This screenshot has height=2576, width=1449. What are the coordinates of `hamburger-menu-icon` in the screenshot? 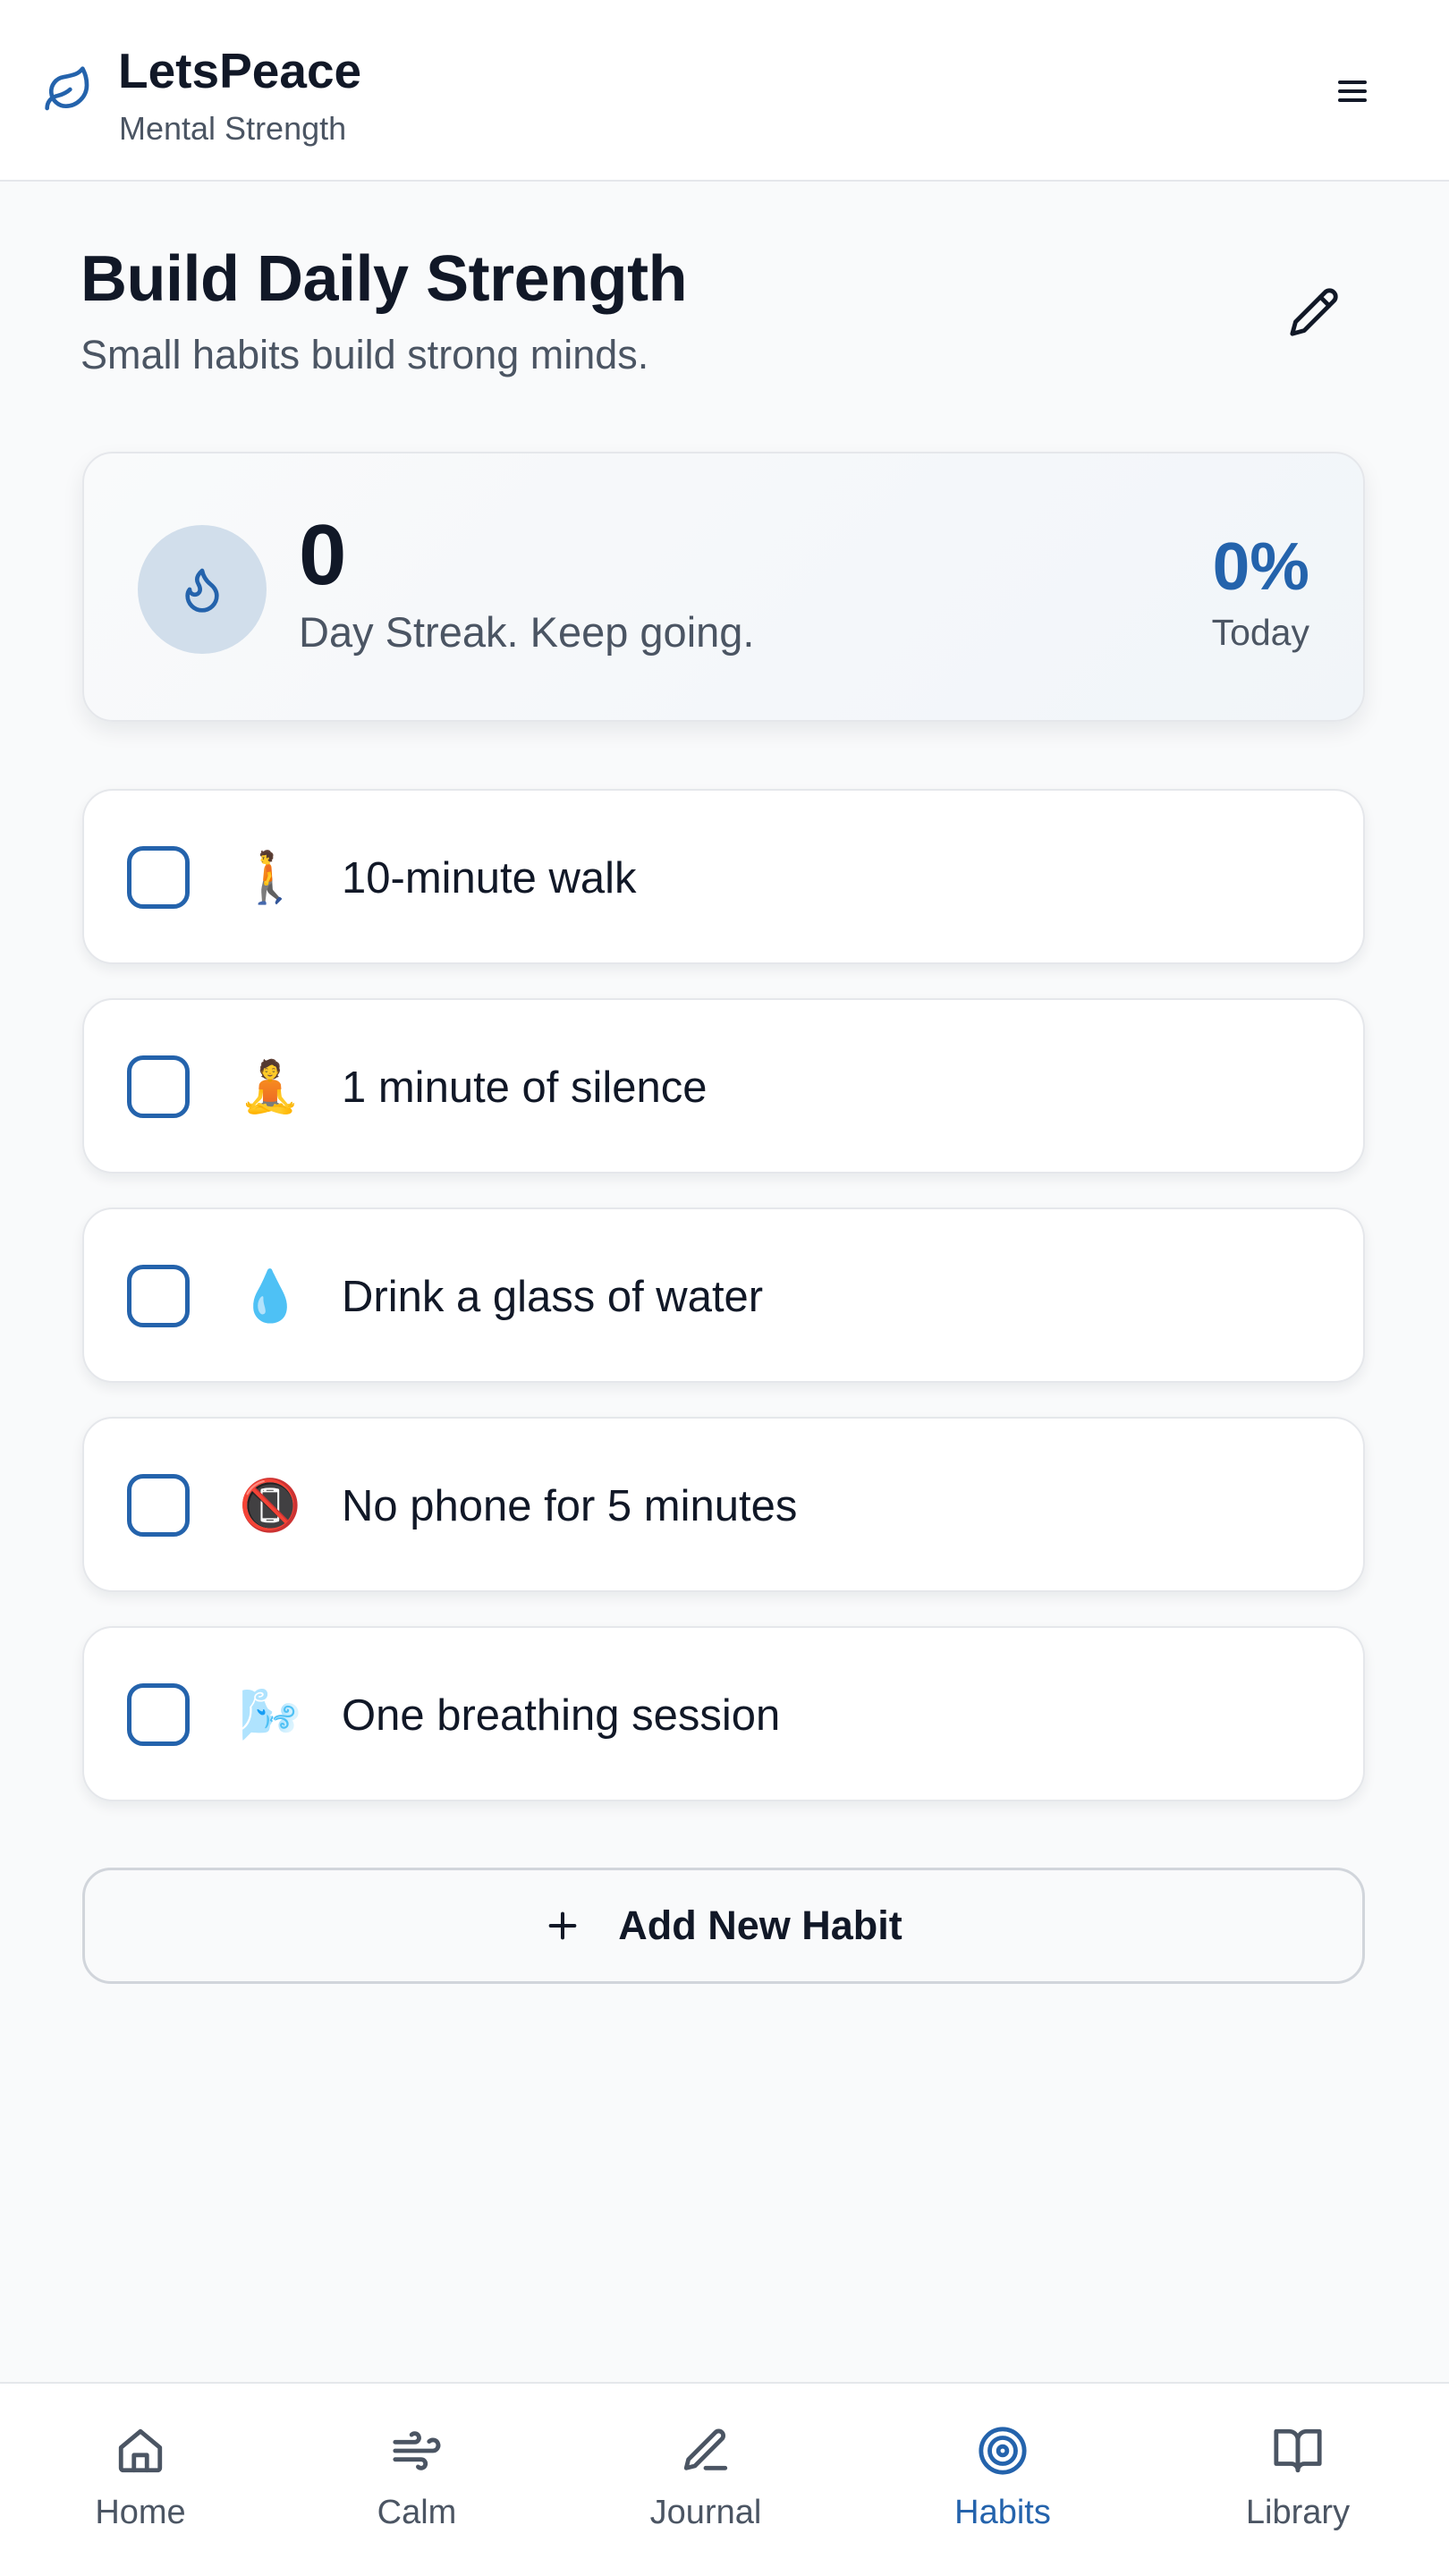 It's located at (1352, 91).